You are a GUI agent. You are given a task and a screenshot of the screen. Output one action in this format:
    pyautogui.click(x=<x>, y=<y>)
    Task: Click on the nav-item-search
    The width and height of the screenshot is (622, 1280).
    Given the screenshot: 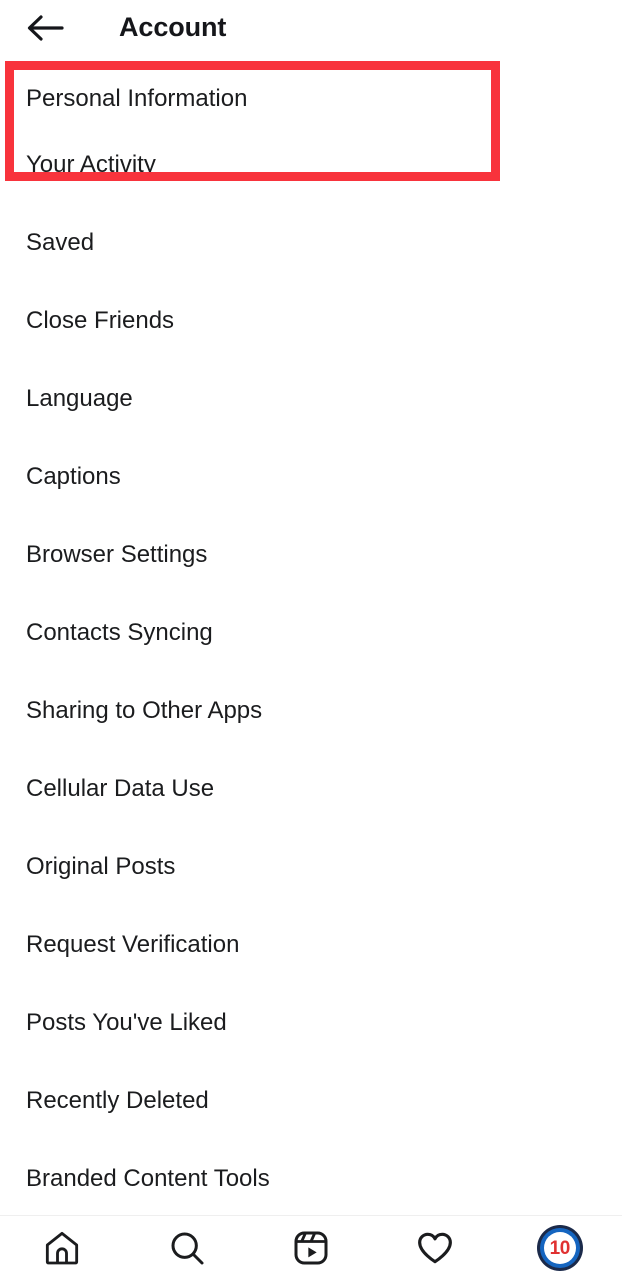 What is the action you would take?
    pyautogui.click(x=187, y=1248)
    